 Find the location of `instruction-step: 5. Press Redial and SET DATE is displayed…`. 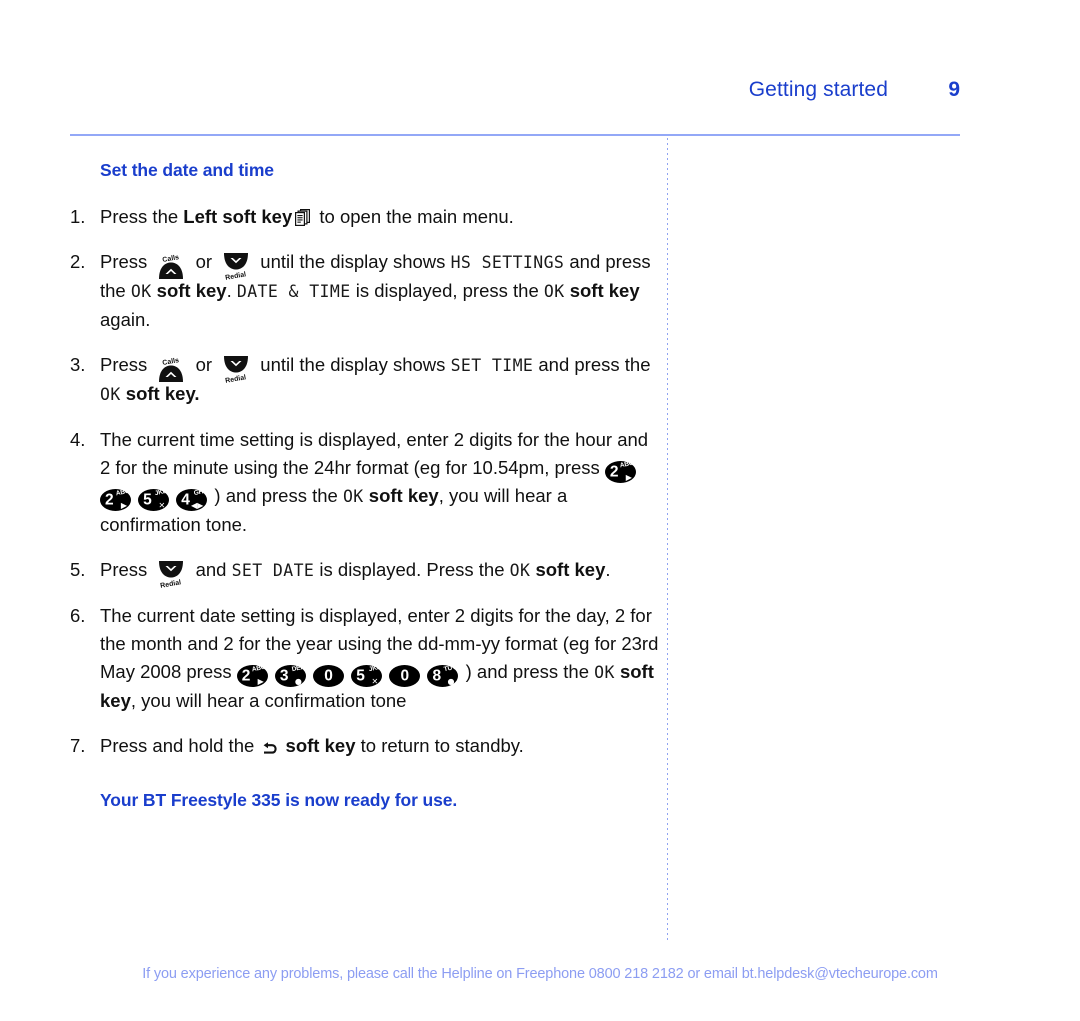

instruction-step: 5. Press Redial and SET DATE is displayed… is located at coordinates (365, 572).